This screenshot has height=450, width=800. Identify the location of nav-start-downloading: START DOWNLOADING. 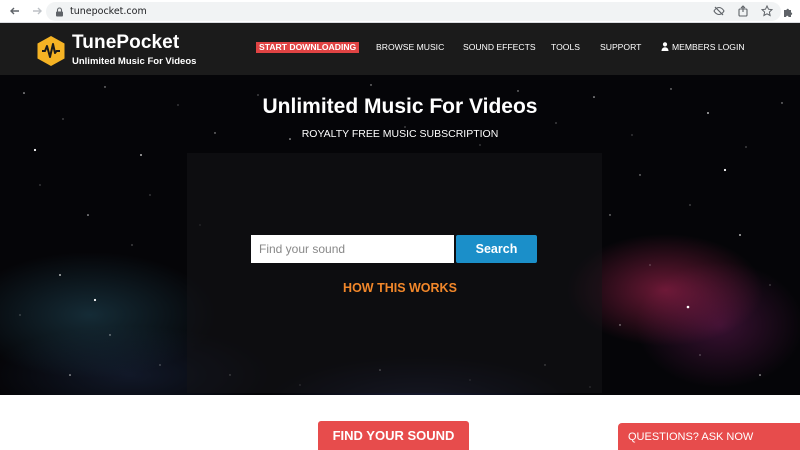
(308, 47).